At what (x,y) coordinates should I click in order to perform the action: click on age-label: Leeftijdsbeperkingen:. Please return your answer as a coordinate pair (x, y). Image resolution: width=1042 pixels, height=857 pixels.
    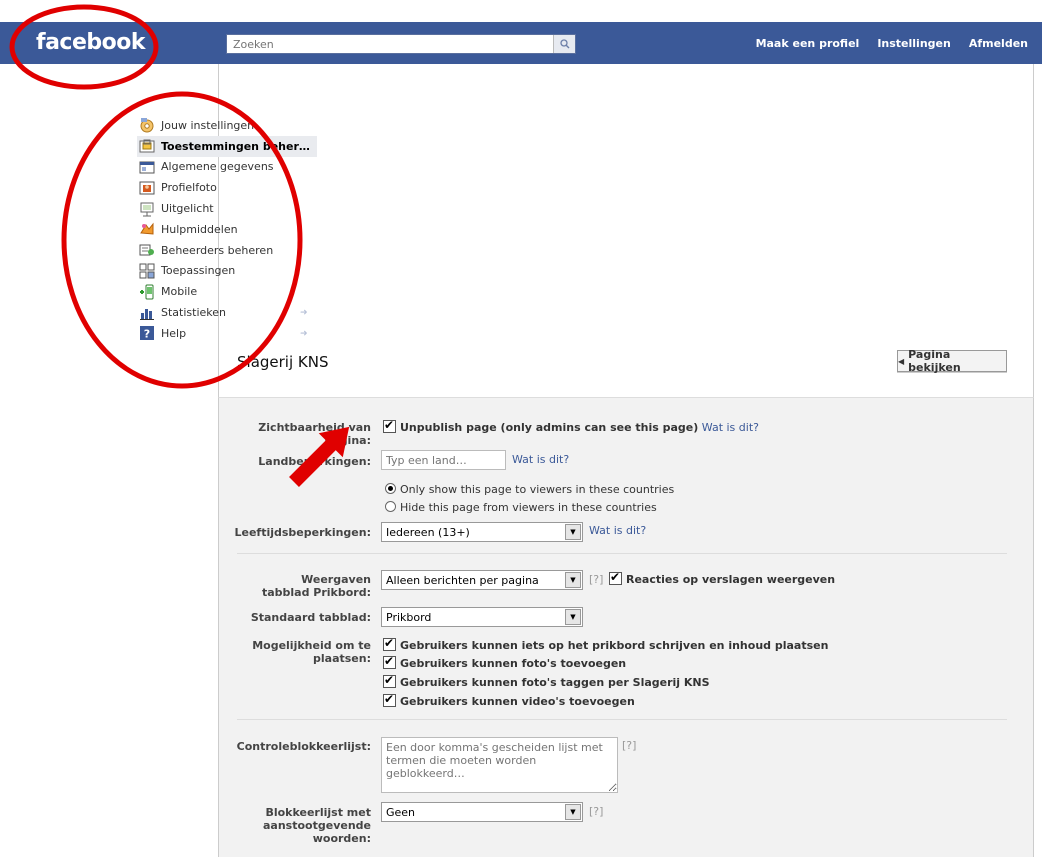
    Looking at the image, I should click on (302, 532).